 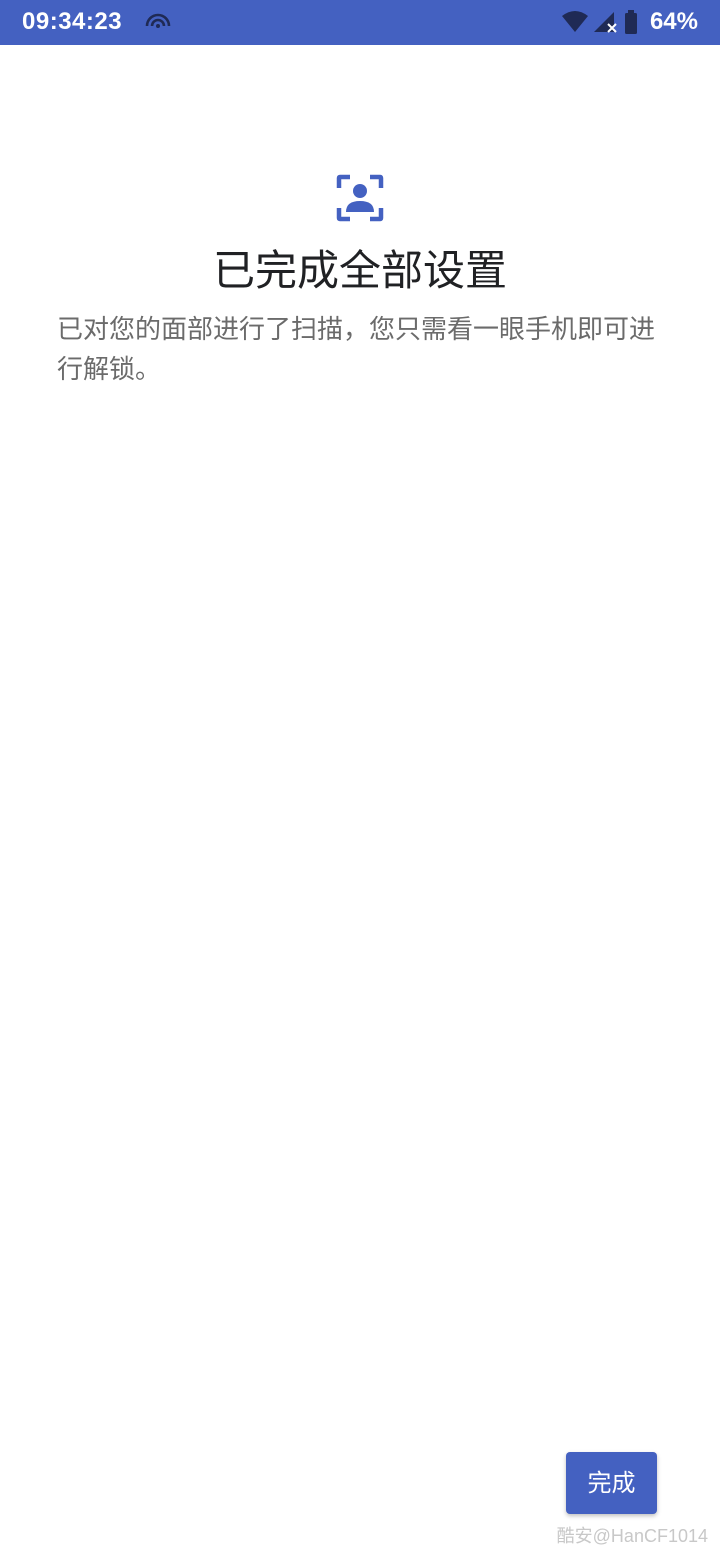 I want to click on signal-no-service-icon, so click(x=605, y=22).